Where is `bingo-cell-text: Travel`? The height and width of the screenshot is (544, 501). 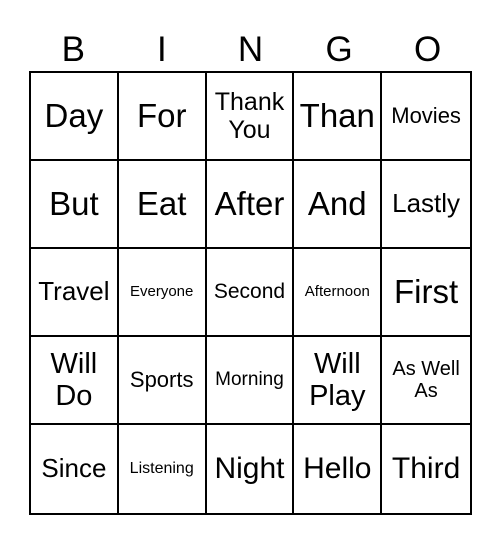
bingo-cell-text: Travel is located at coordinates (74, 291).